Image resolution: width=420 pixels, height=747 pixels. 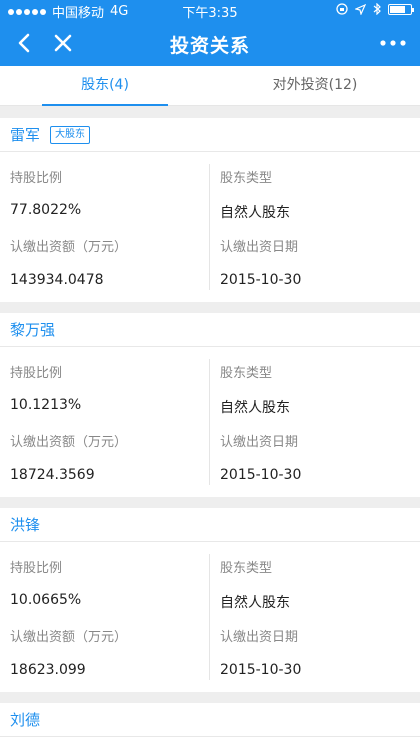 I want to click on shareholder-name: 黎万强, so click(x=32, y=329).